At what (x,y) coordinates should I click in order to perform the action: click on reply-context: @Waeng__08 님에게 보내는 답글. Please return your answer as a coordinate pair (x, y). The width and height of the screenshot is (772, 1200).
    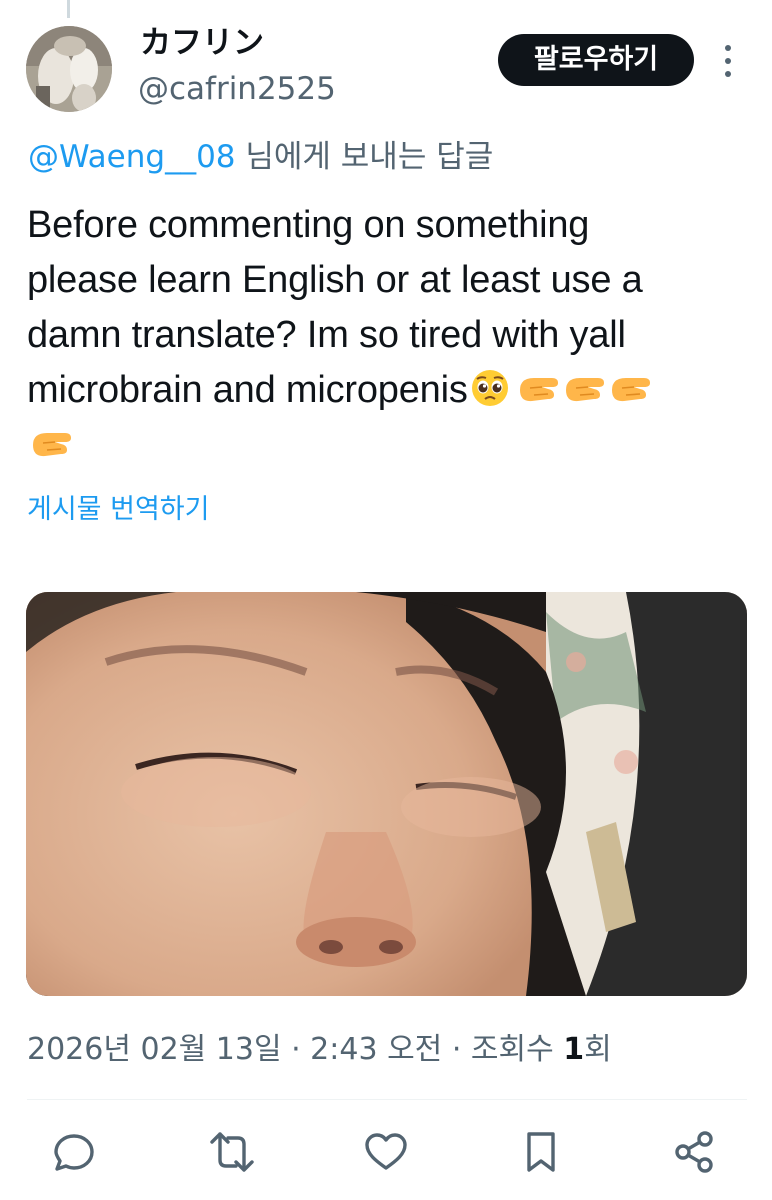
    Looking at the image, I should click on (260, 157).